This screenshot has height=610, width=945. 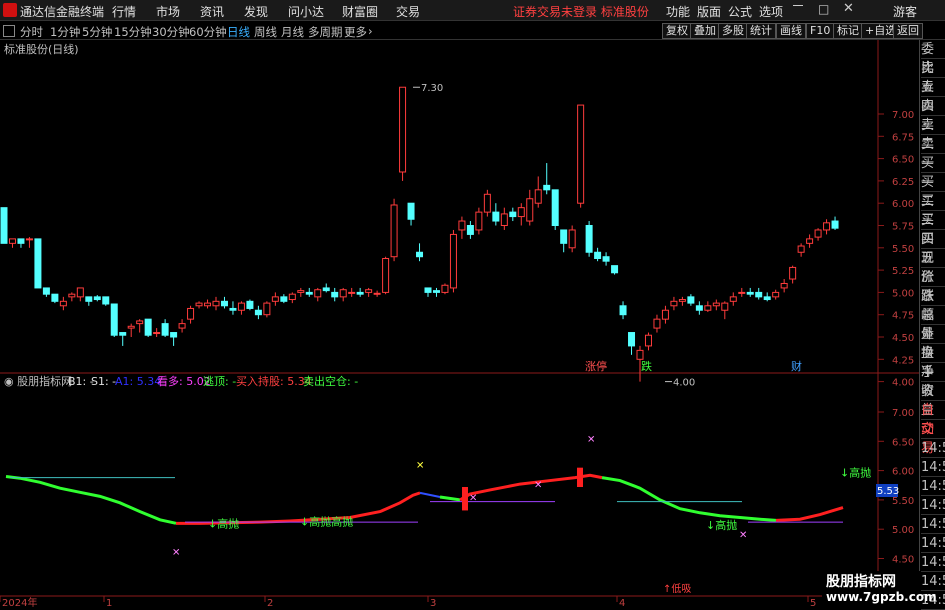 I want to click on sidebar-item: 买四, so click(x=933, y=229).